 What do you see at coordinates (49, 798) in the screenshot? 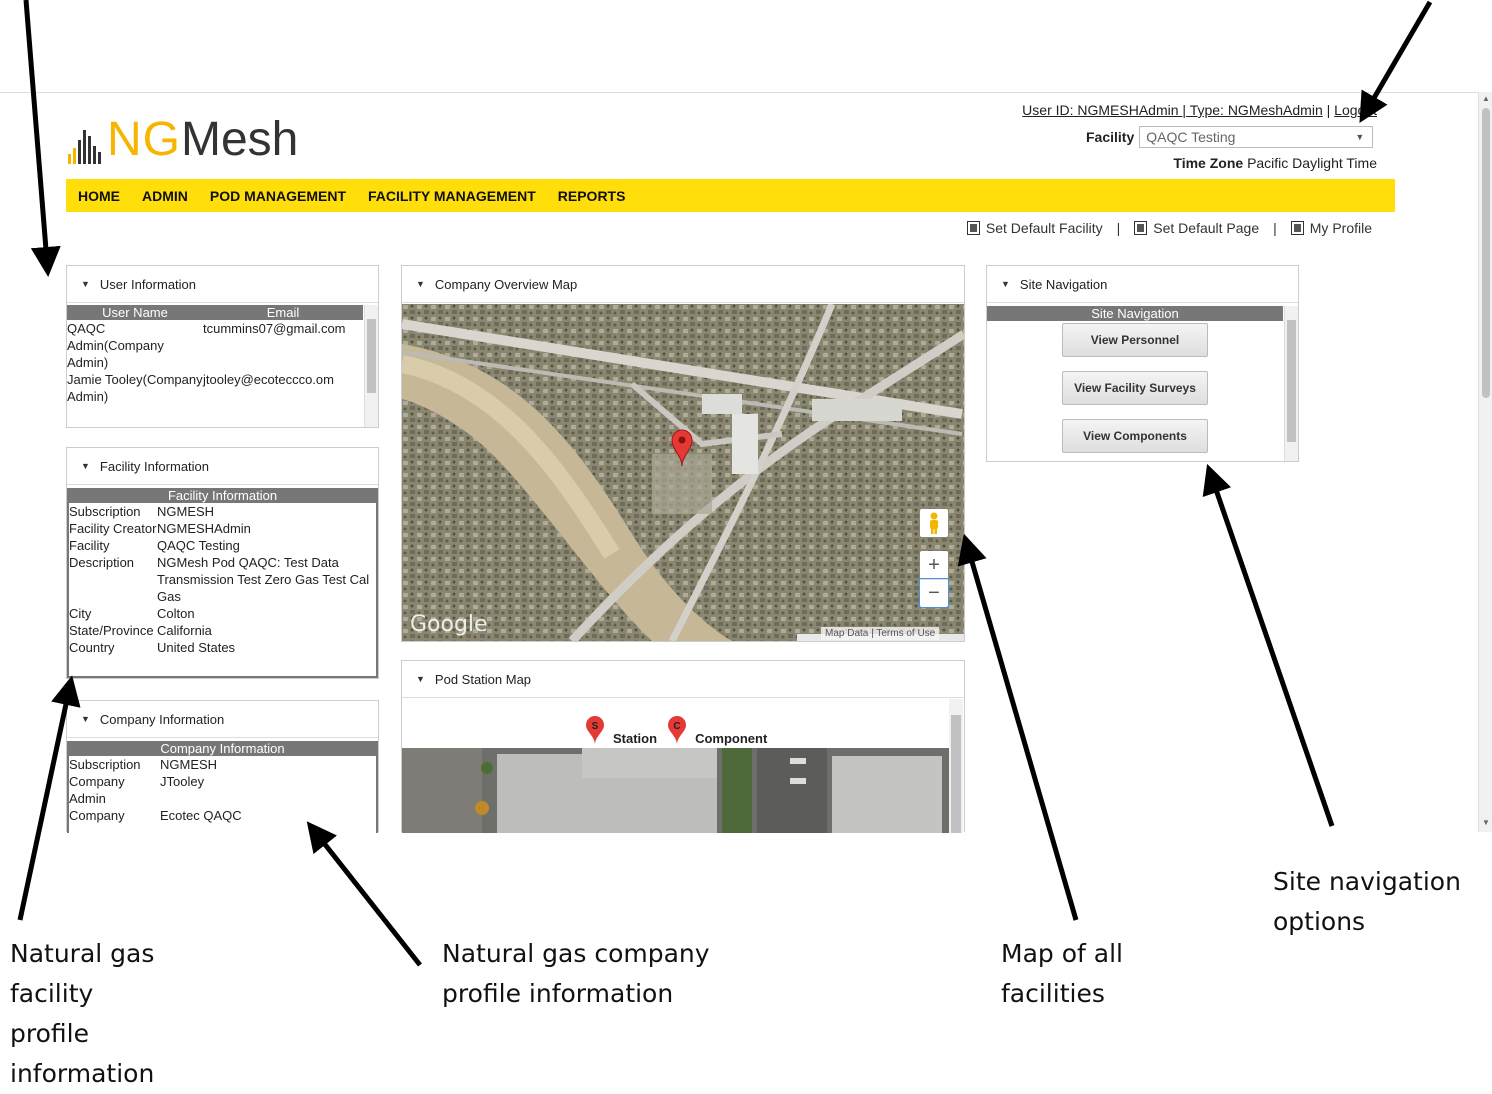
I see `arrow-facility-info` at bounding box center [49, 798].